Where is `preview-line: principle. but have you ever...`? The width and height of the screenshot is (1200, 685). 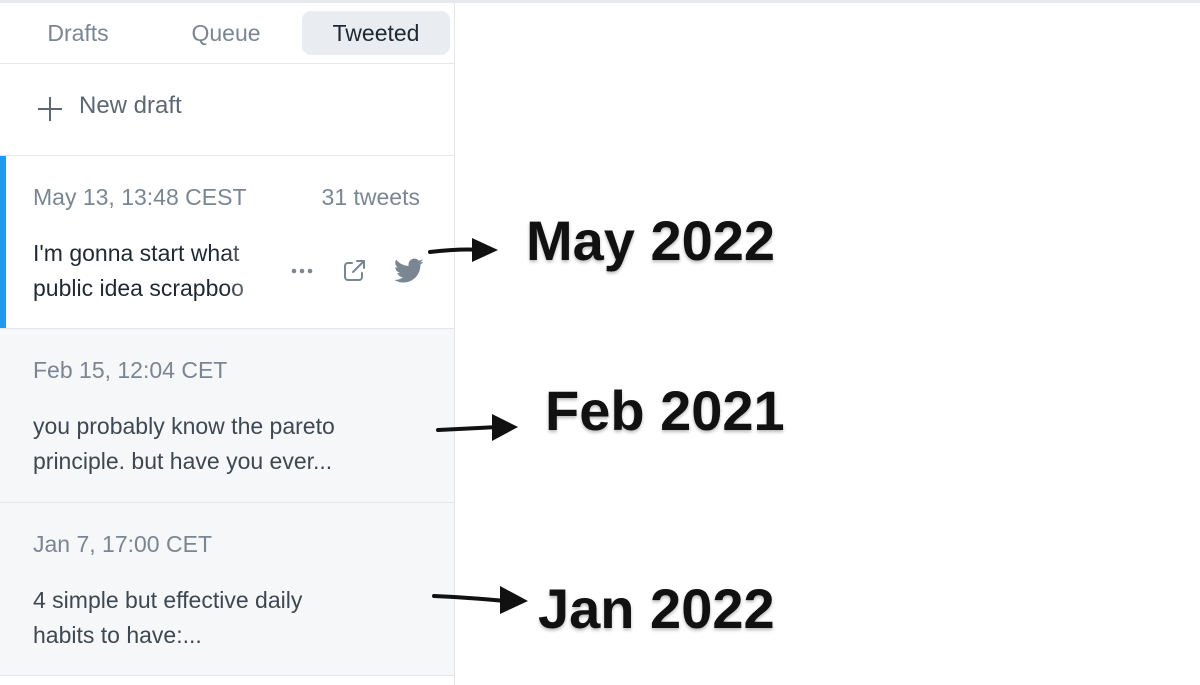 preview-line: principle. but have you ever... is located at coordinates (183, 461).